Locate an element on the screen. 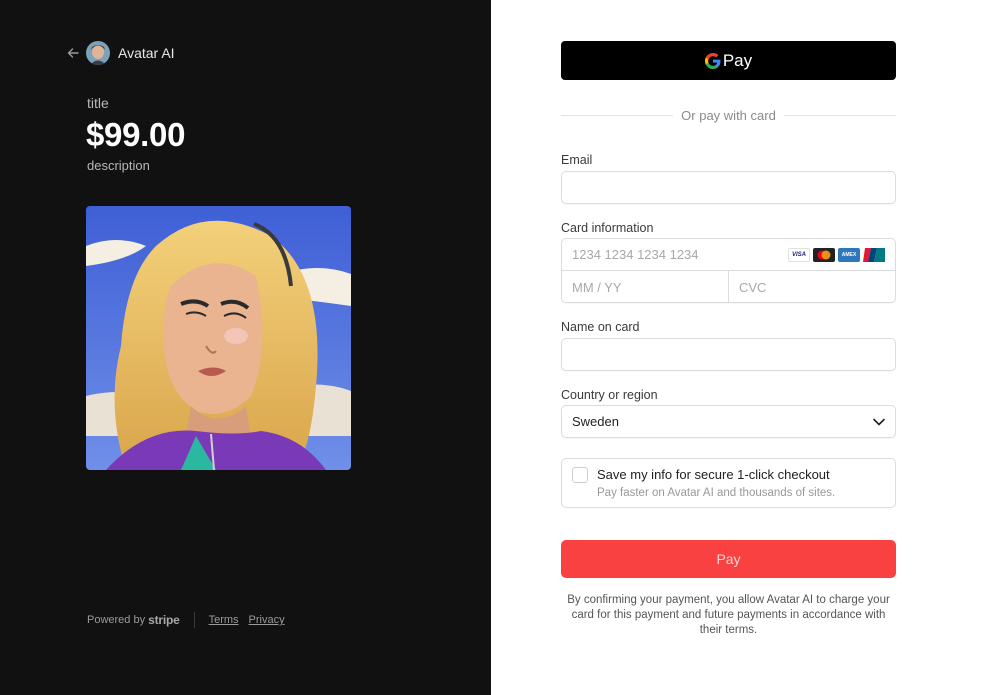 The image size is (1000, 695). visa-icon: VISA is located at coordinates (799, 254).